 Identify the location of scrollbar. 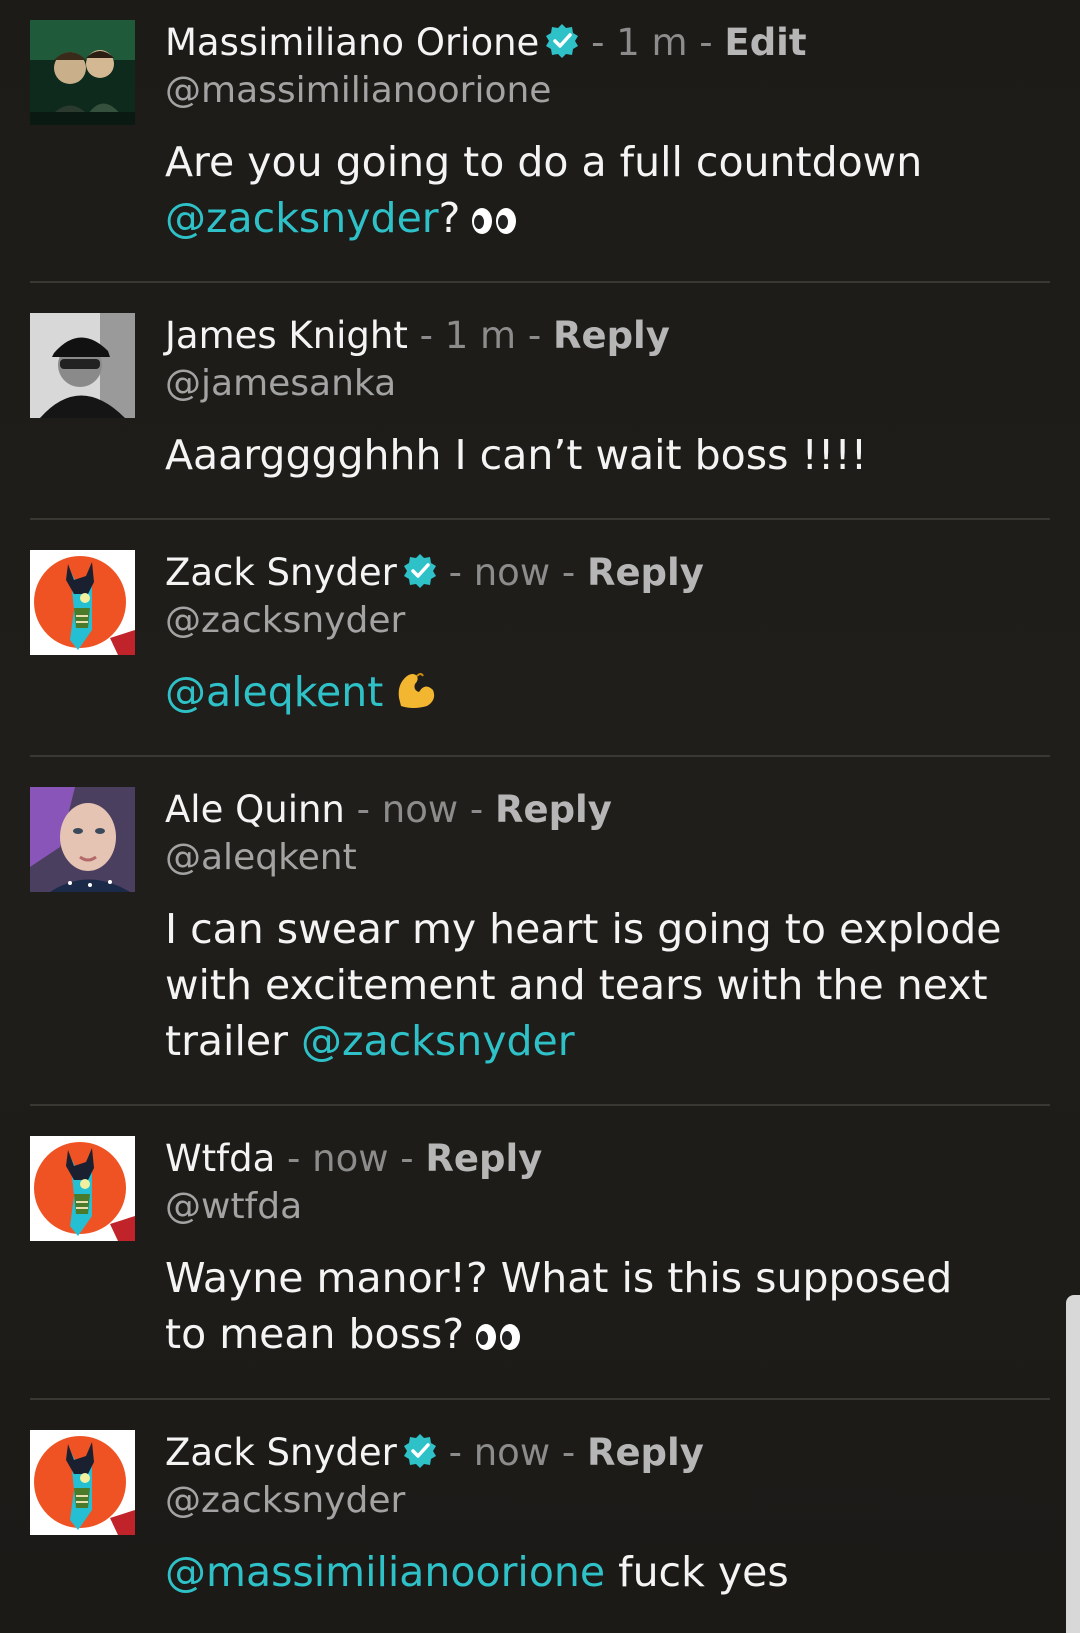
(1073, 1464).